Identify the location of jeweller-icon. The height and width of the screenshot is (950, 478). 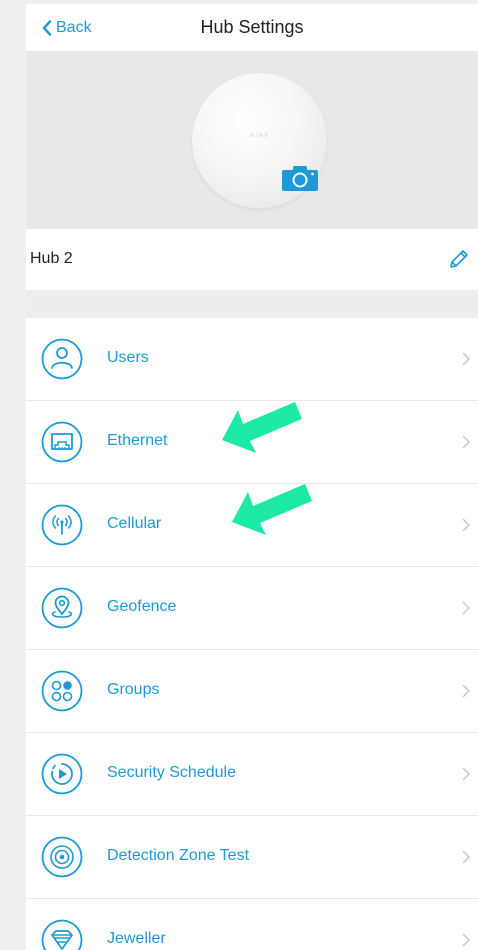
(62, 934).